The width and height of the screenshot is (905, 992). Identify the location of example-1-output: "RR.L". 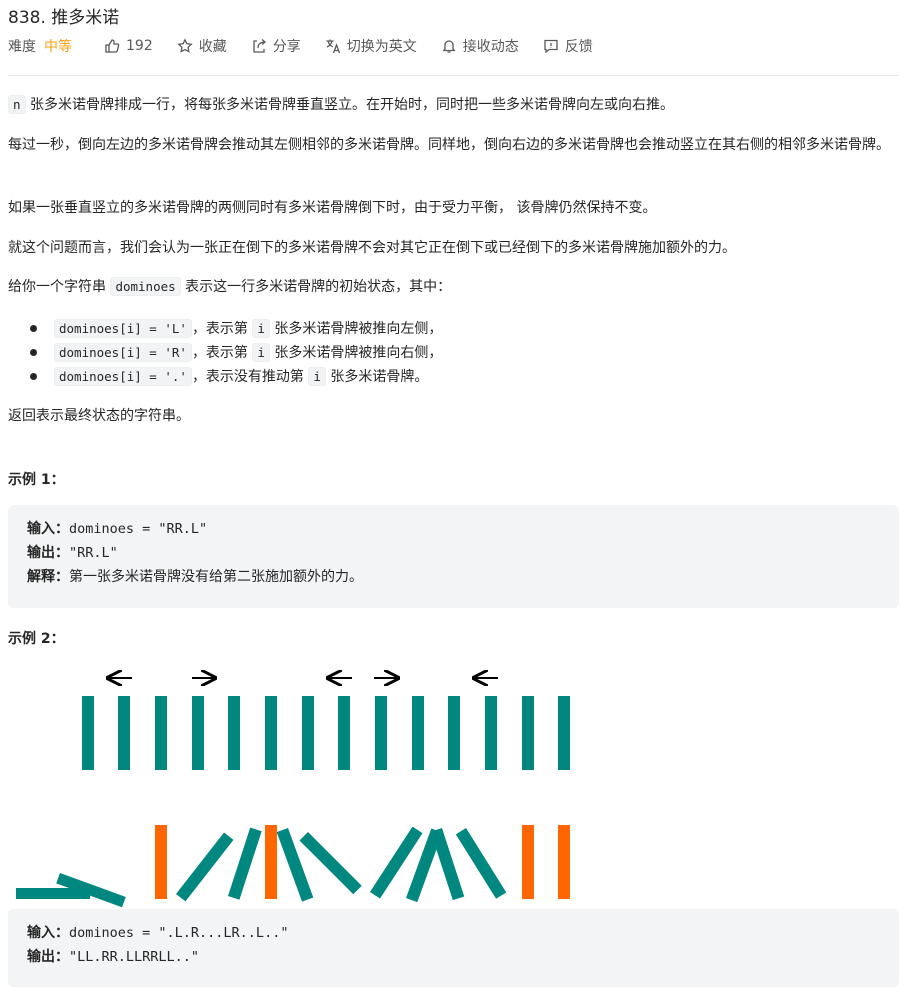
(93, 553).